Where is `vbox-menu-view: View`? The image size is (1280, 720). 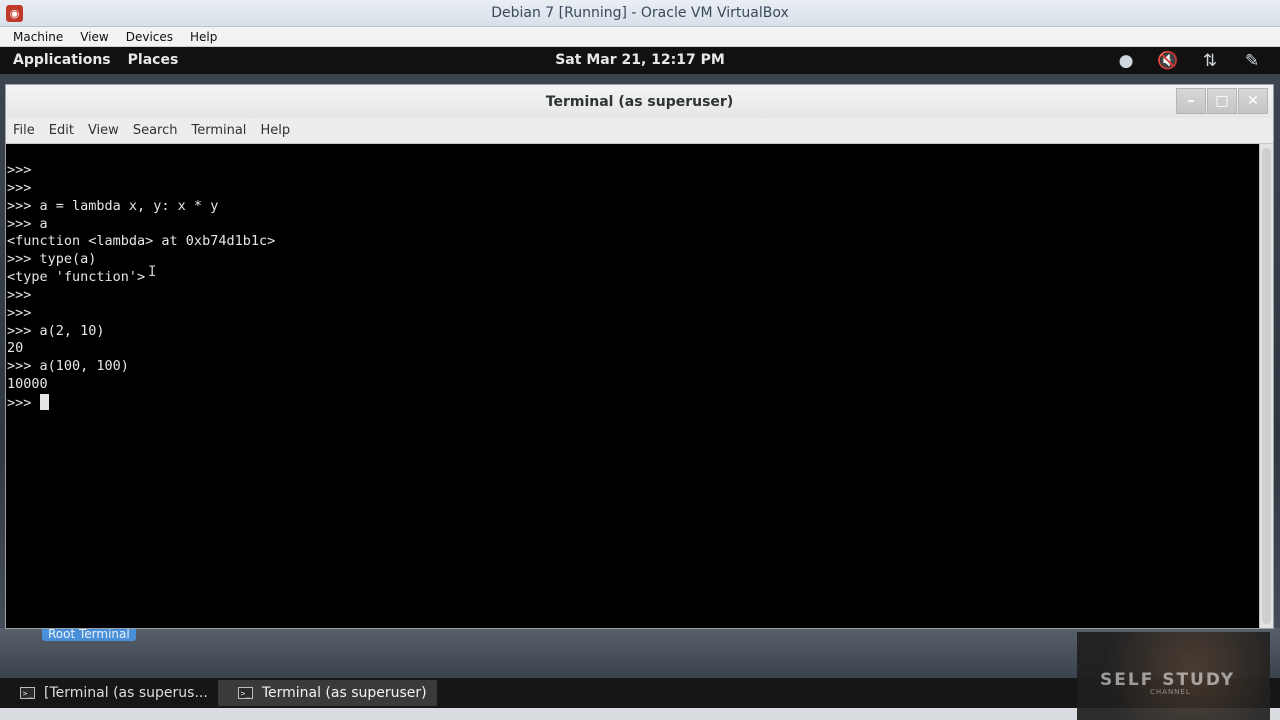
vbox-menu-view: View is located at coordinates (93, 37).